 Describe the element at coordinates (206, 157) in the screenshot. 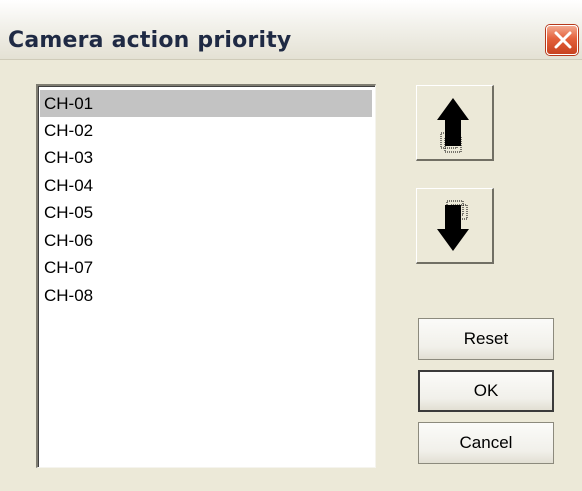

I see `list-item: CH-03` at that location.